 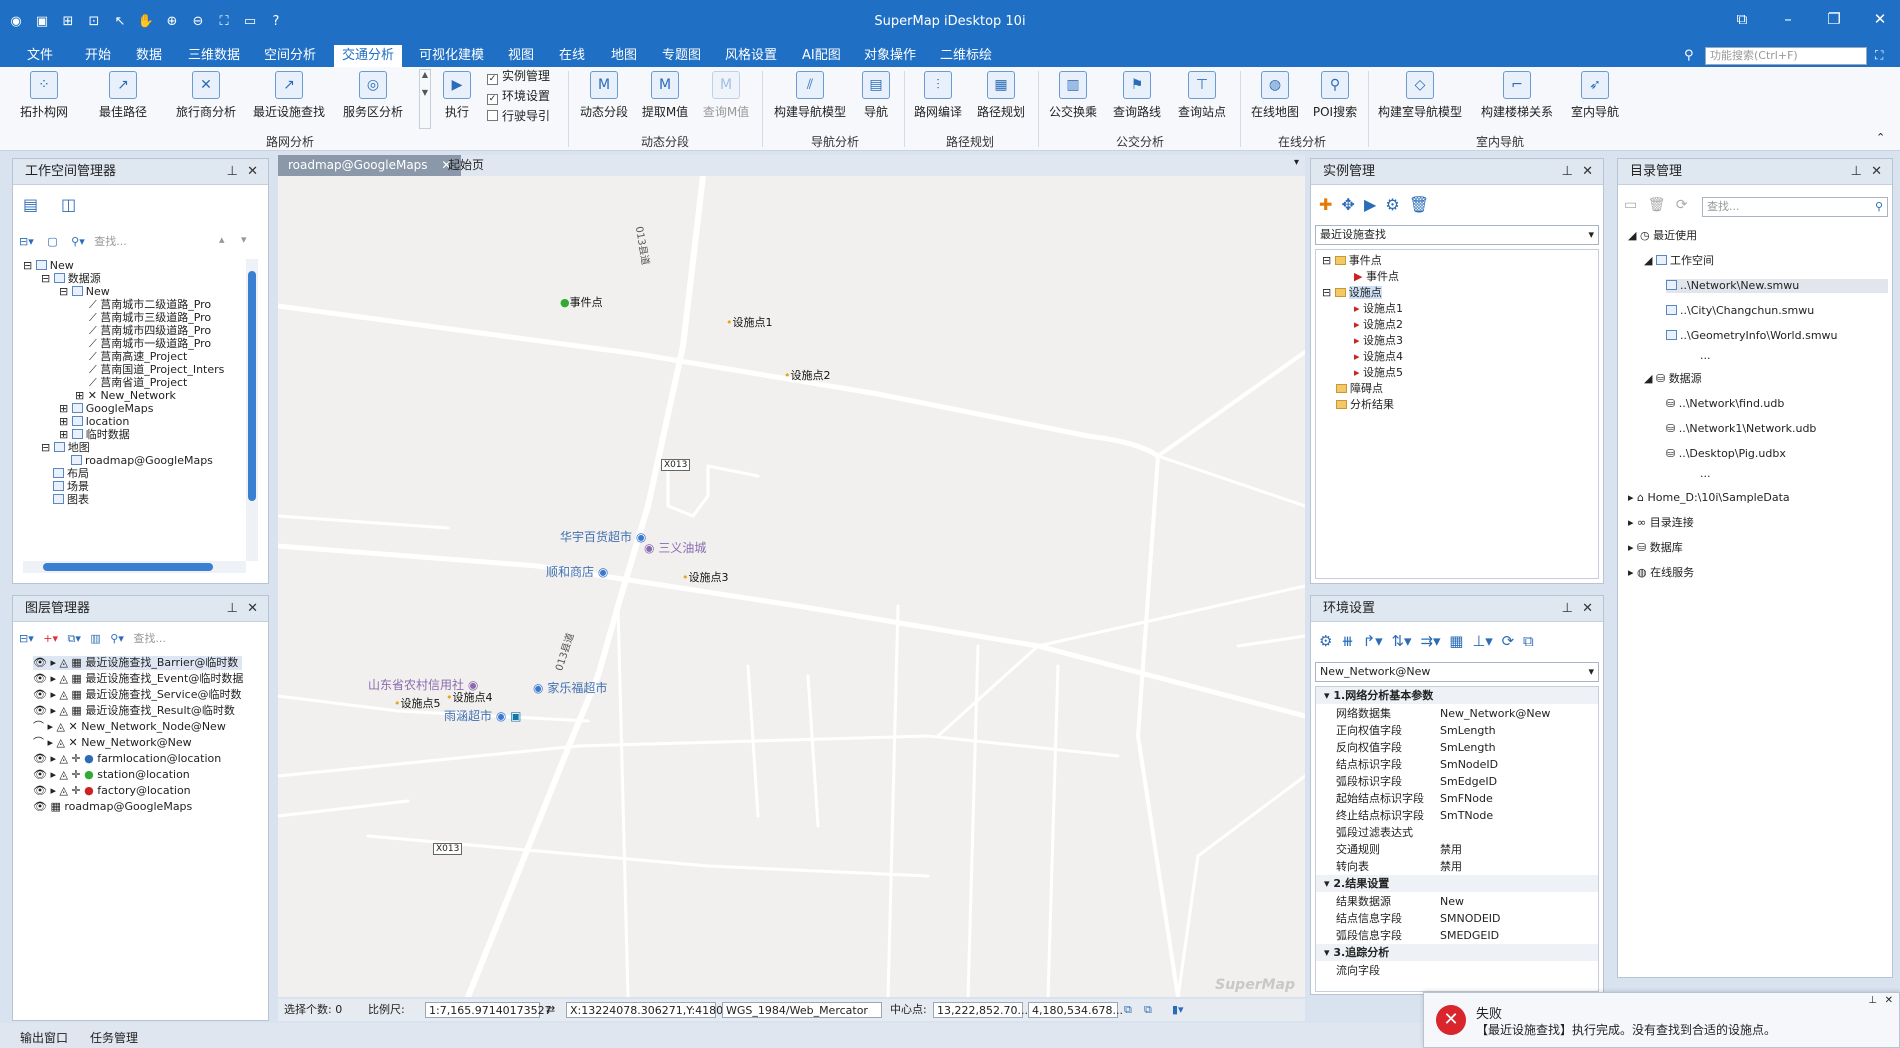 I want to click on facility-point-4: •设施点4, so click(x=469, y=697).